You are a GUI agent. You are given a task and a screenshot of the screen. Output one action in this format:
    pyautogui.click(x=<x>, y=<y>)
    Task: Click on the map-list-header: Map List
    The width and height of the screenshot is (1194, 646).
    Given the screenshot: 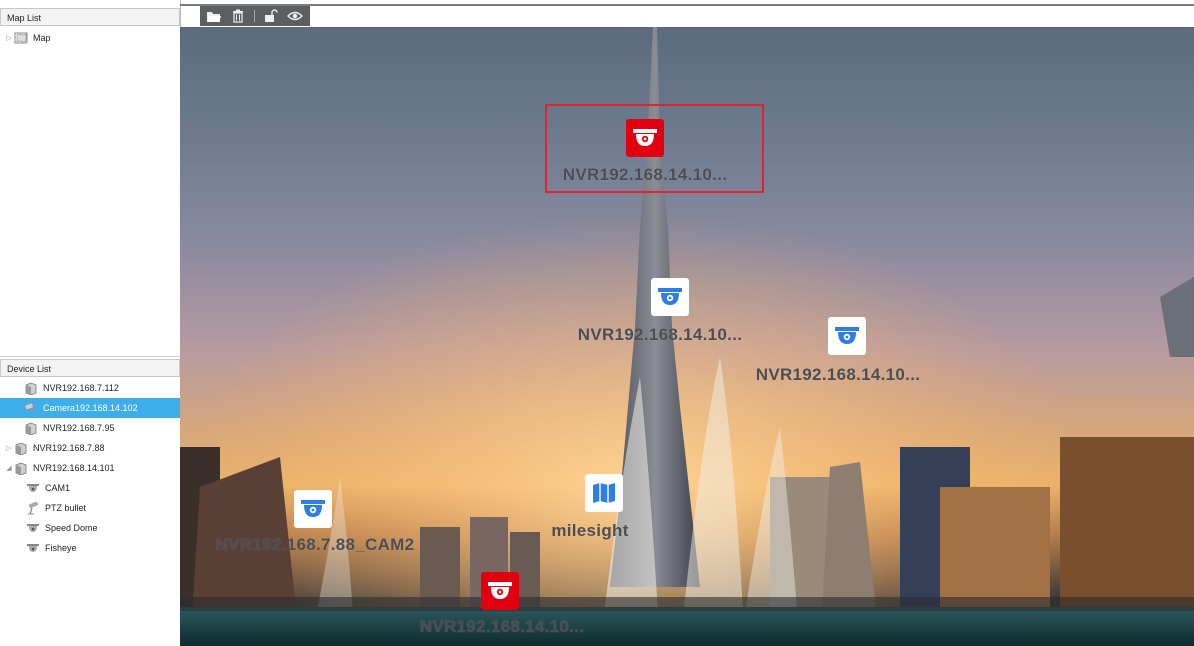 What is the action you would take?
    pyautogui.click(x=90, y=17)
    